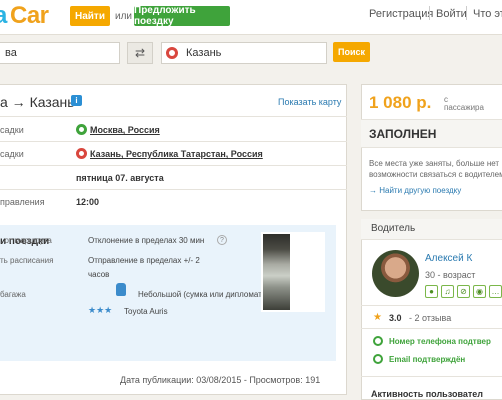 This screenshot has width=502, height=400. I want to click on luggage-icon, so click(121, 289).